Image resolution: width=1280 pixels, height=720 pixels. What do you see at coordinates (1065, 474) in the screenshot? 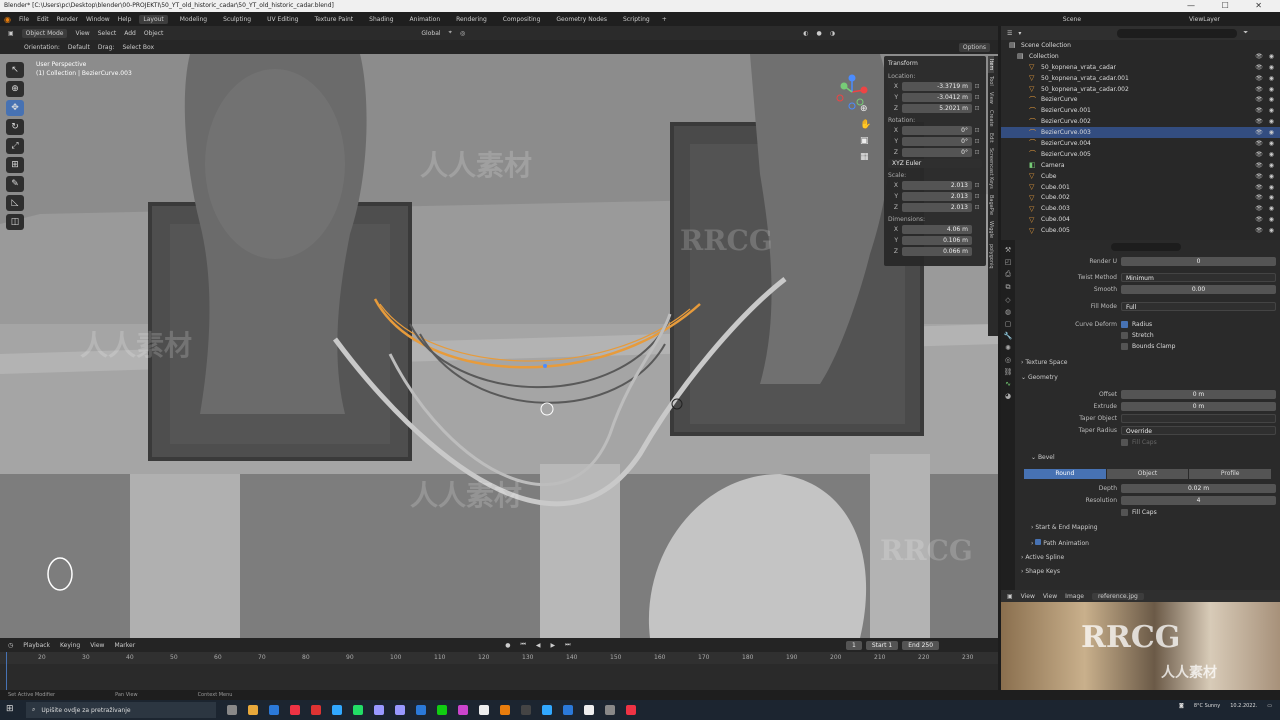
I see `bevel-round-tab: Round` at bounding box center [1065, 474].